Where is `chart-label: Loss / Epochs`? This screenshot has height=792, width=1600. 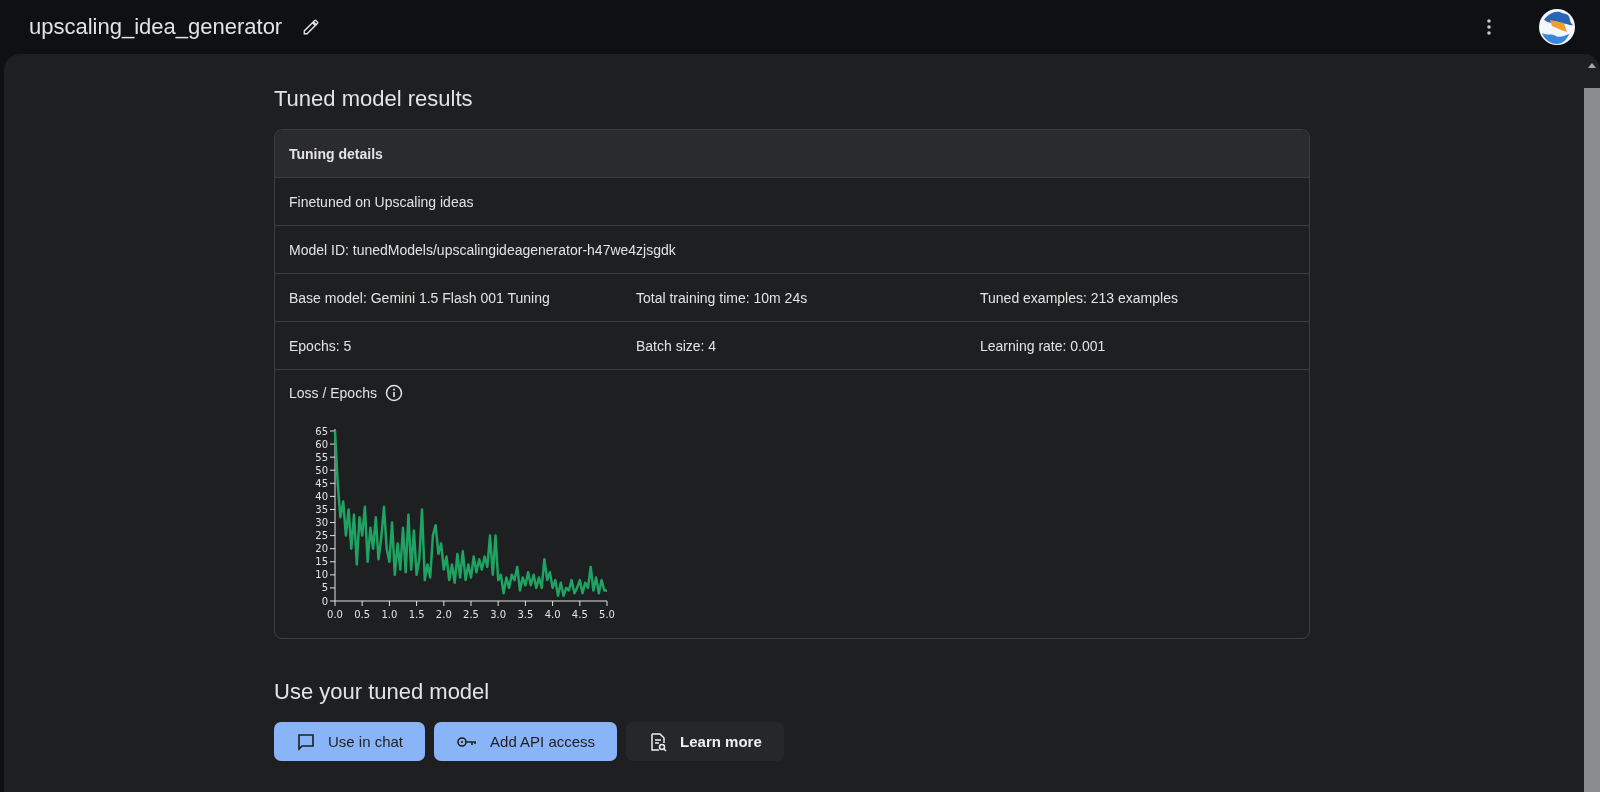
chart-label: Loss / Epochs is located at coordinates (333, 393).